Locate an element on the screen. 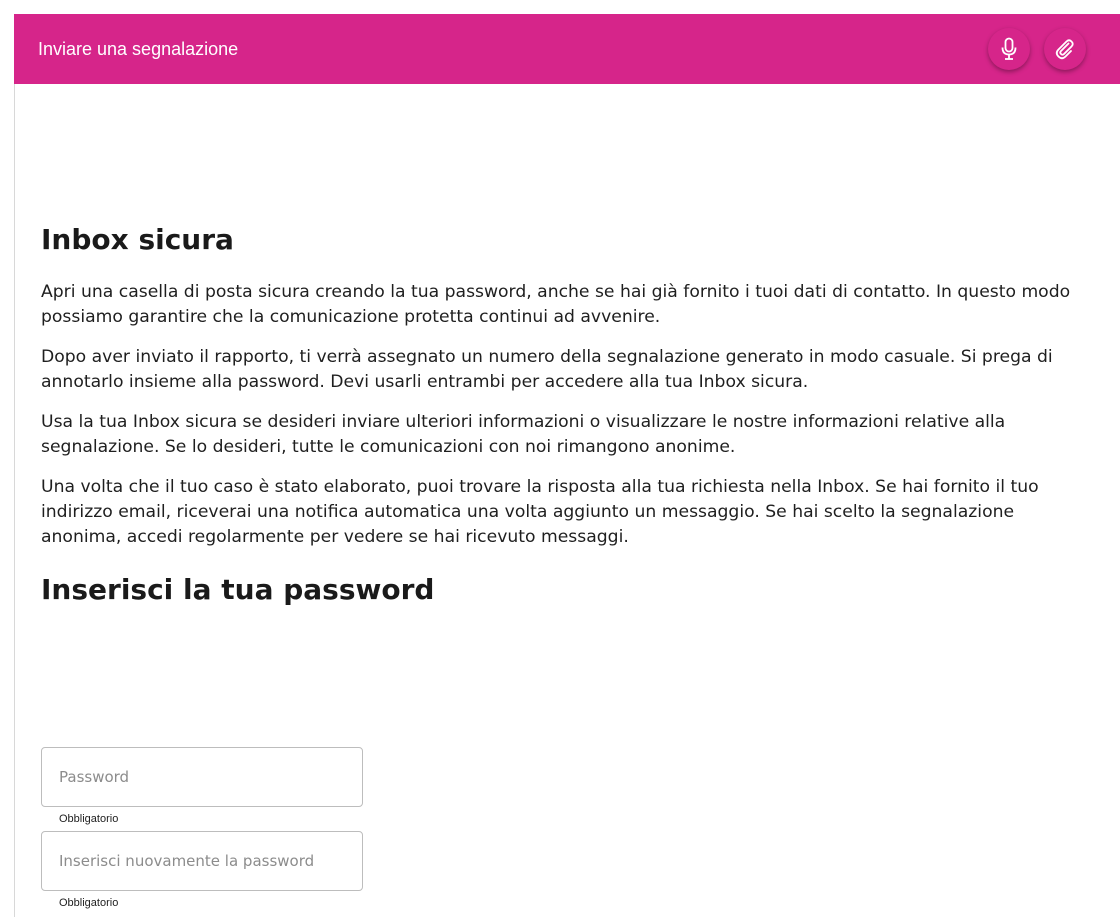  record-audio-button is located at coordinates (1009, 49).